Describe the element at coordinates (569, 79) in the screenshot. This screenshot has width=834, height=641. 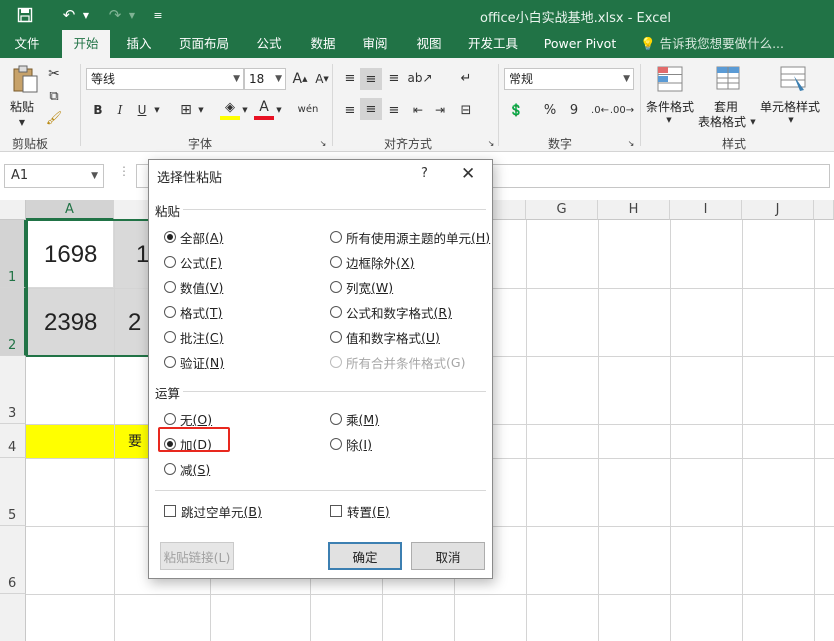
I see `number-format-box: 常规 ▼` at that location.